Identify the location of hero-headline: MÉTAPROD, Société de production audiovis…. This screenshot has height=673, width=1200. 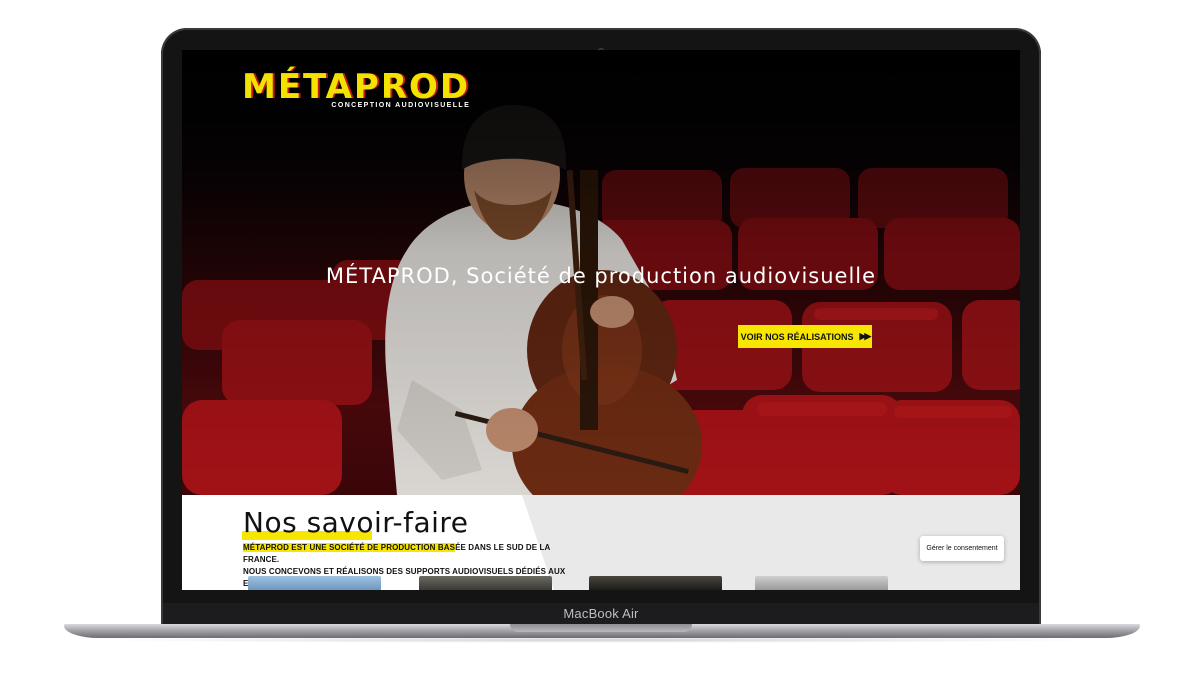
(601, 276).